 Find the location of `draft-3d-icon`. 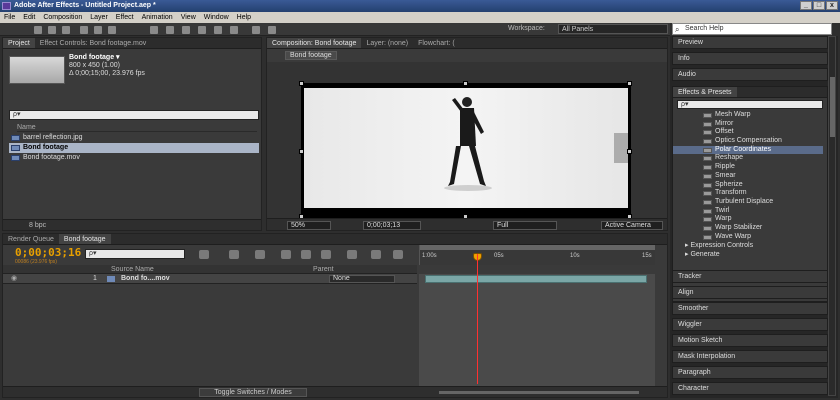

draft-3d-icon is located at coordinates (260, 254).